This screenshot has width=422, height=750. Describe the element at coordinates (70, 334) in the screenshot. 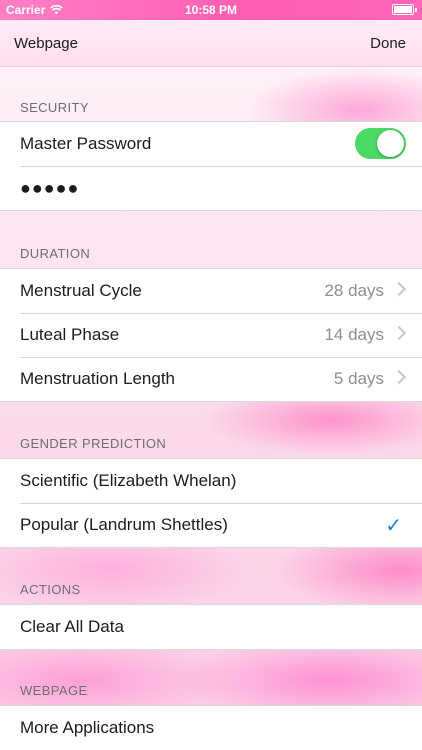

I see `row-label: Luteal Phase` at that location.